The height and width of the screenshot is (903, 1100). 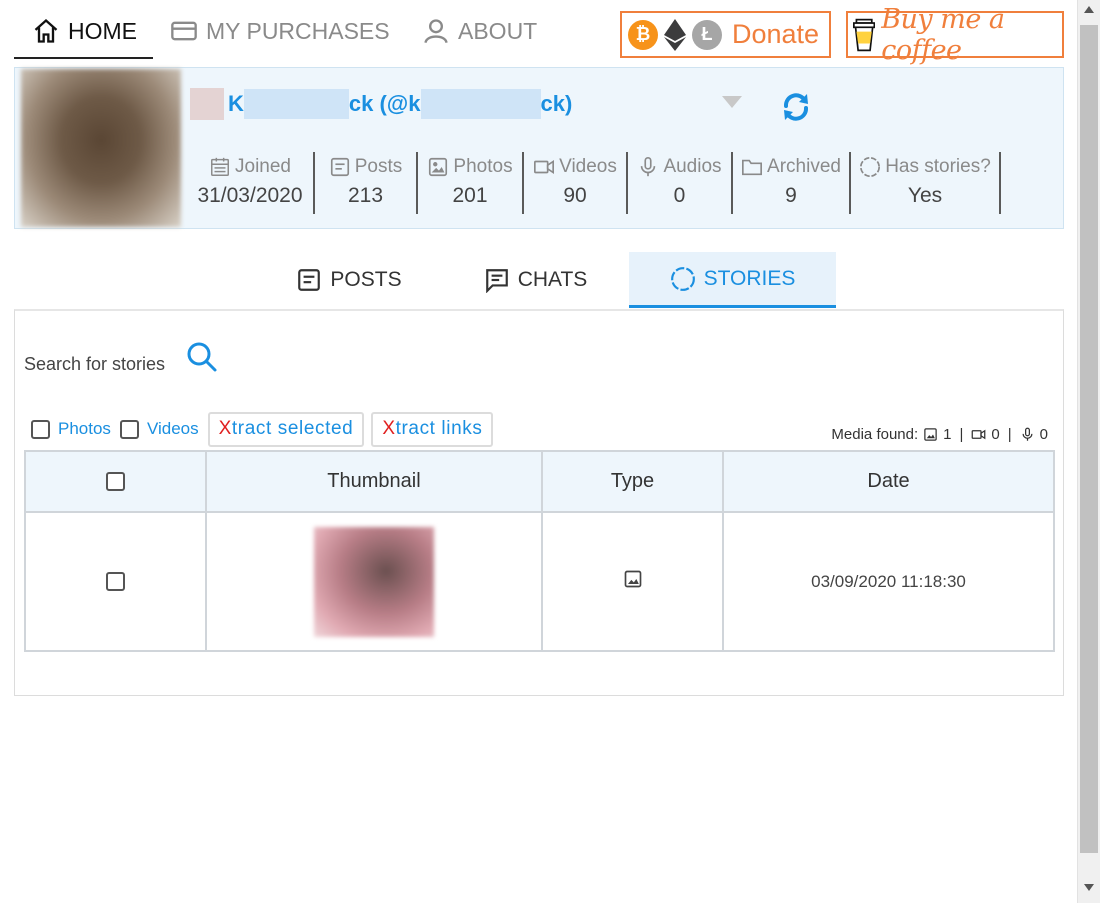 What do you see at coordinates (202, 357) in the screenshot?
I see `search-icon` at bounding box center [202, 357].